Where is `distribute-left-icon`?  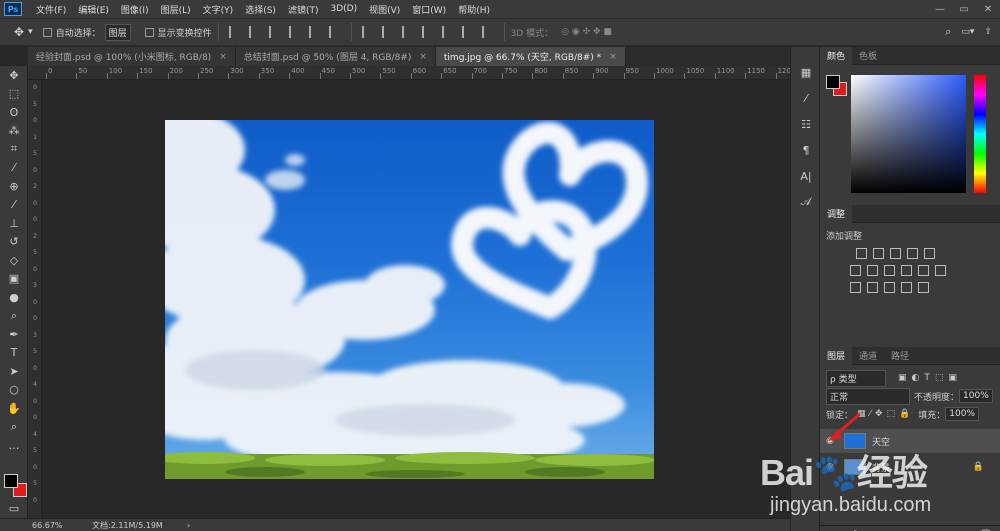 distribute-left-icon is located at coordinates (427, 32).